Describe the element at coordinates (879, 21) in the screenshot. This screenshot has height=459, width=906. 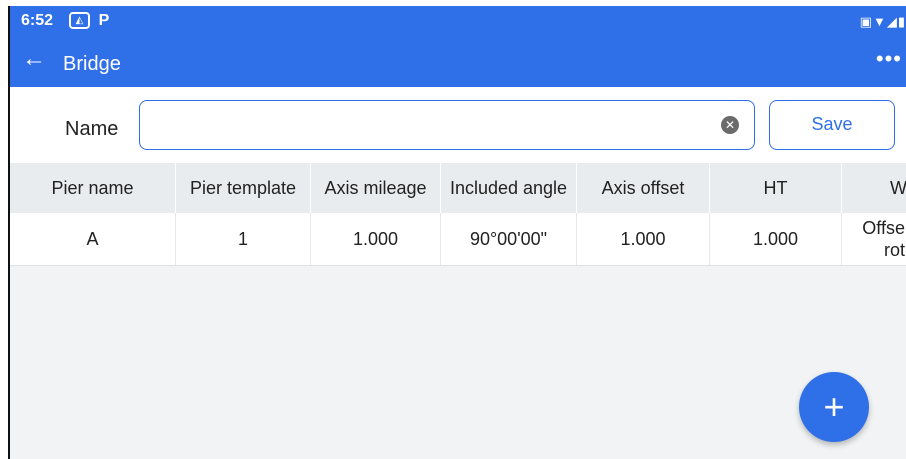
I see `wifi-icon: ▼` at that location.